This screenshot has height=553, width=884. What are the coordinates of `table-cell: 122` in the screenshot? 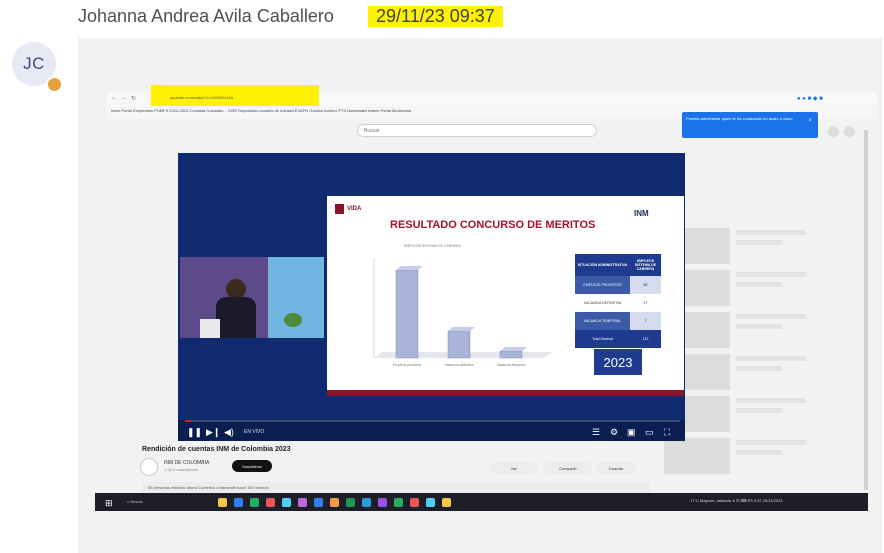 It's located at (645, 339).